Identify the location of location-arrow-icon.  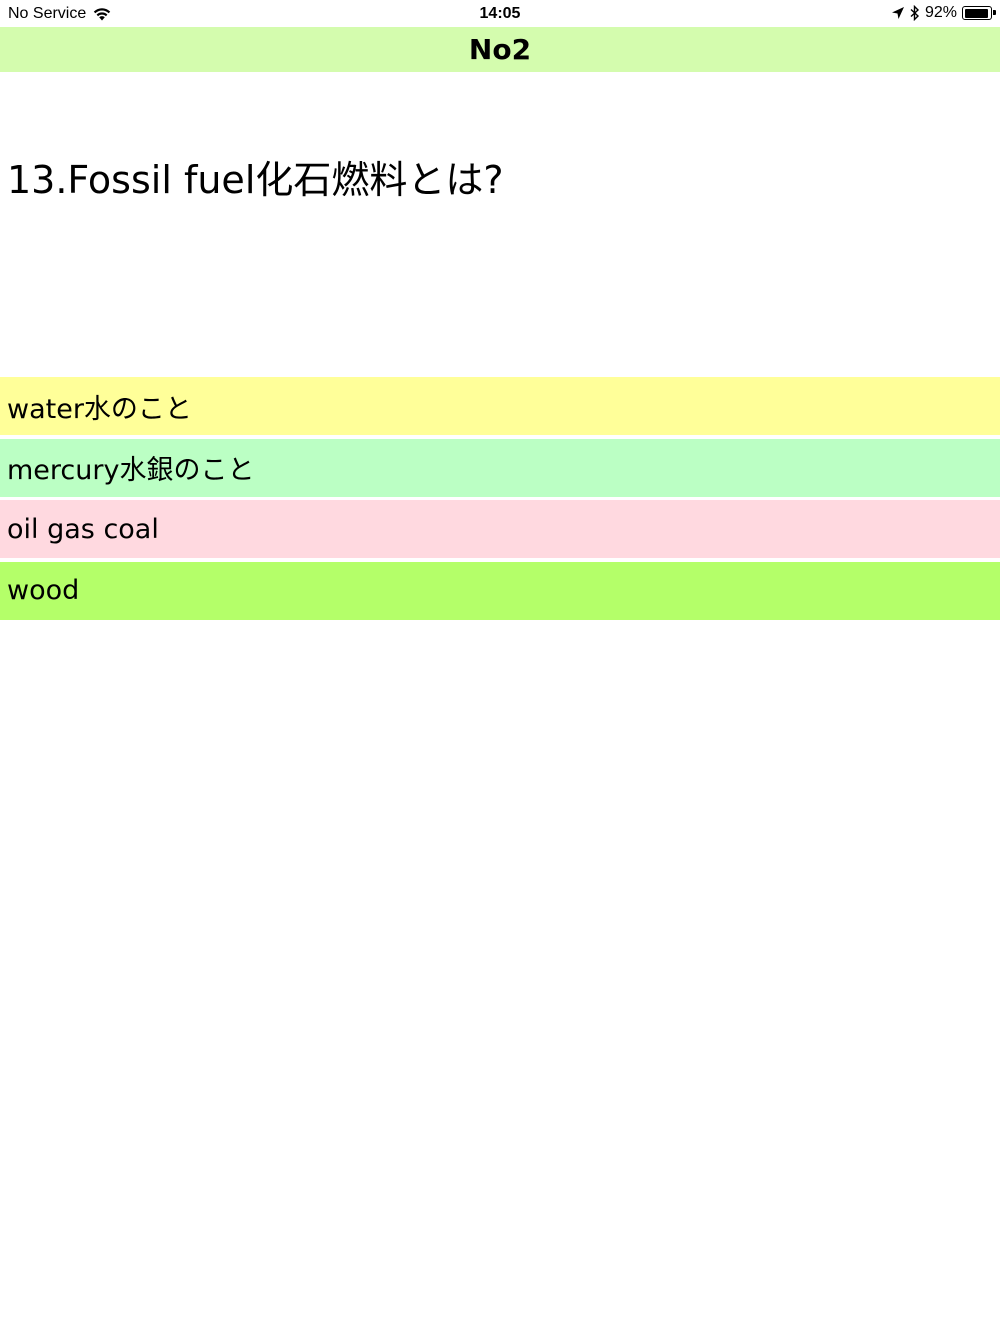
(898, 13).